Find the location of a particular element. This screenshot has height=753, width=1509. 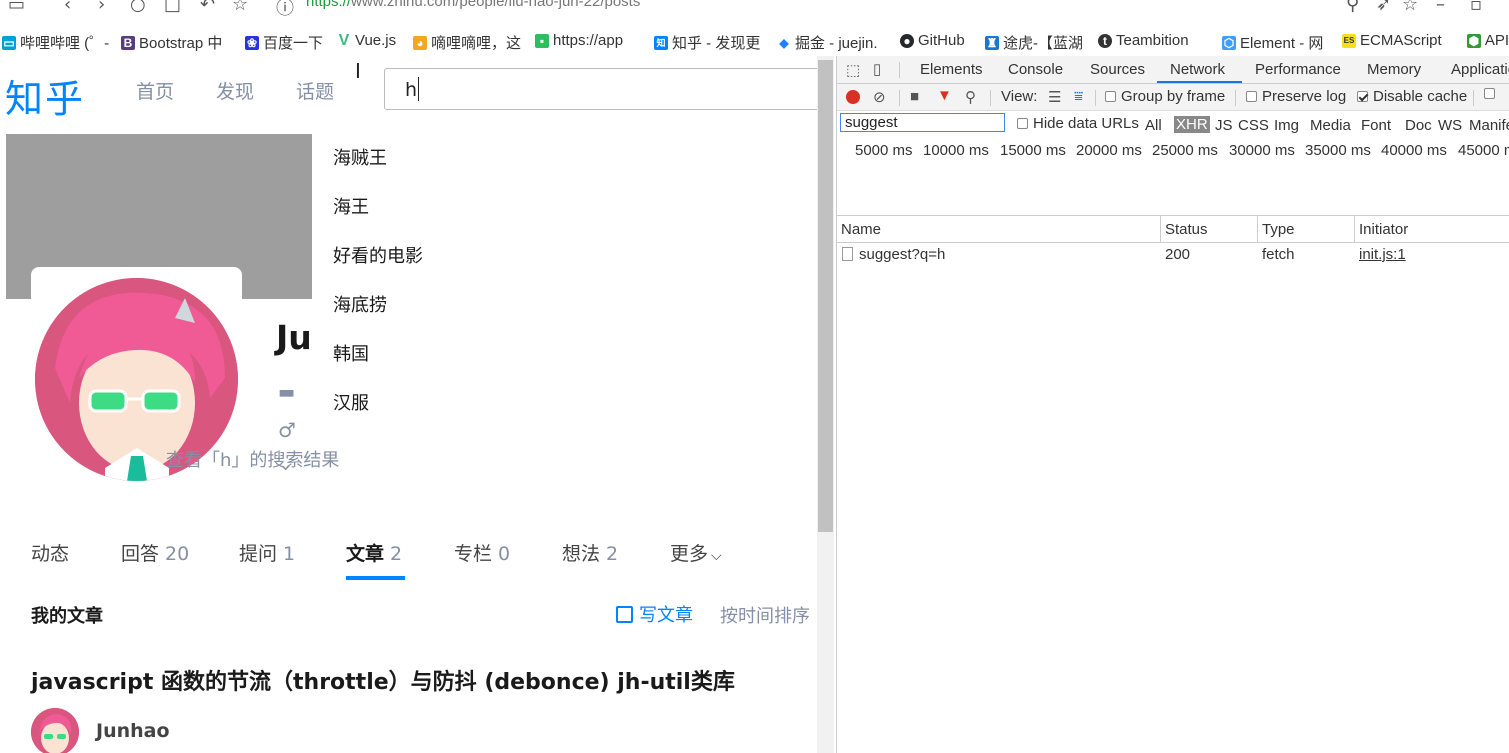

back-button: ‹ is located at coordinates (67, 7).